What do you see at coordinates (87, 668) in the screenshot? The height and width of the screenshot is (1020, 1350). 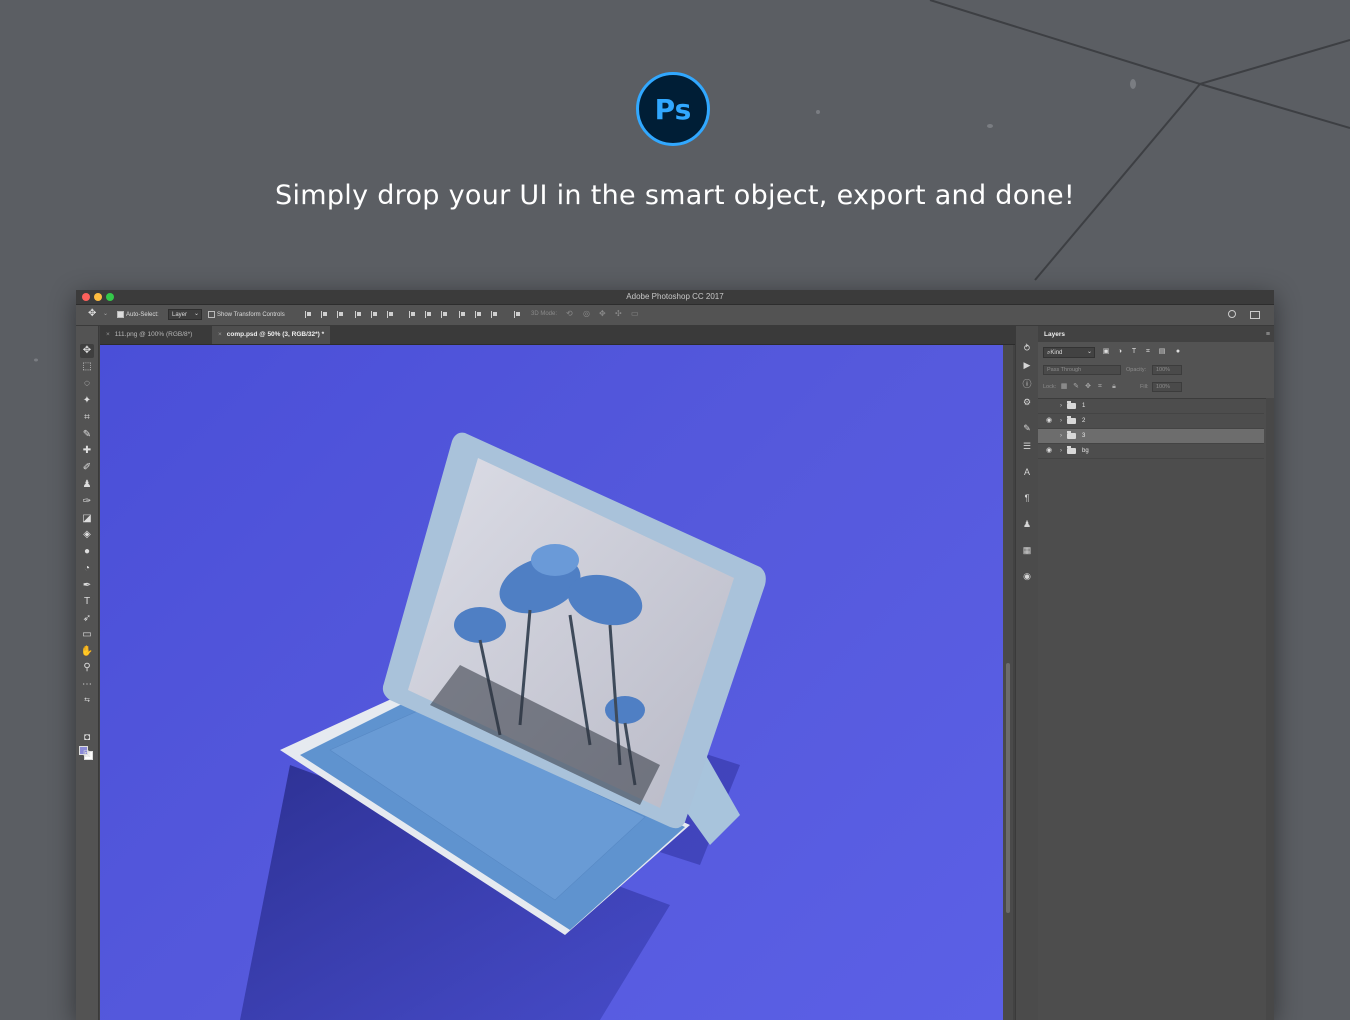 I see `zoom-tool-icon: ⚲` at bounding box center [87, 668].